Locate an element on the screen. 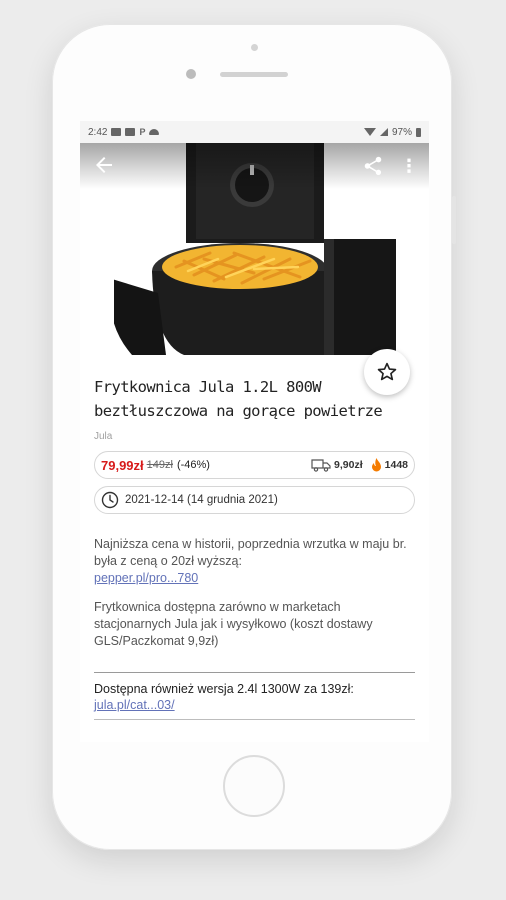 The width and height of the screenshot is (506, 900). home-button is located at coordinates (254, 786).